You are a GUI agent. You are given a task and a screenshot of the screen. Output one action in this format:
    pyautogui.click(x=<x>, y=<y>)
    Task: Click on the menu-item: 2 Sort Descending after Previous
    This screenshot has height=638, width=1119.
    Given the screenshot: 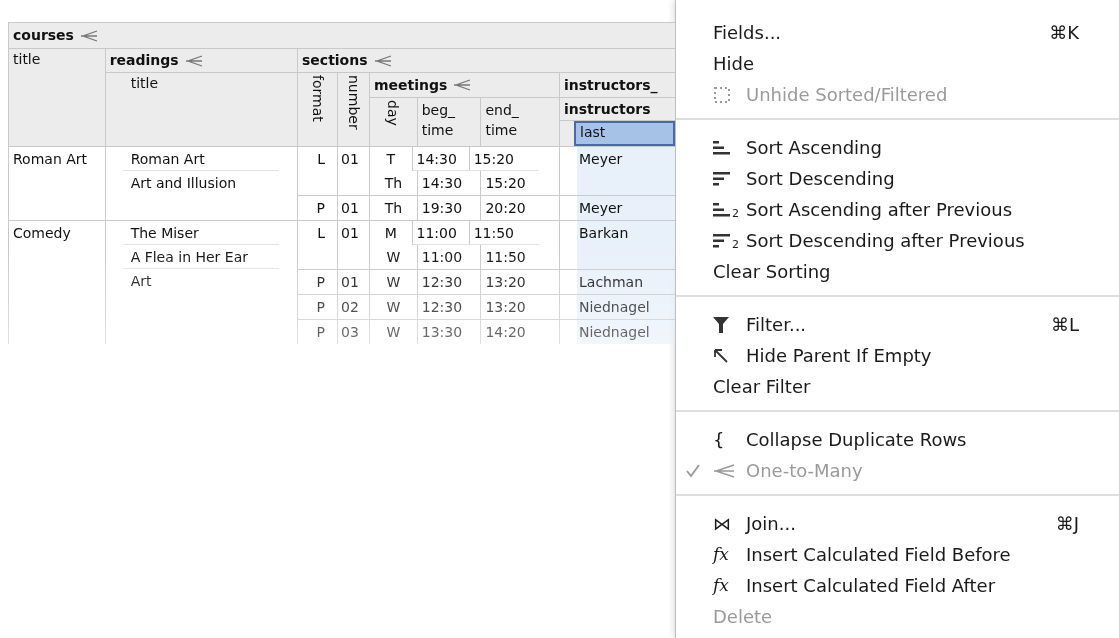 What is the action you would take?
    pyautogui.click(x=897, y=240)
    